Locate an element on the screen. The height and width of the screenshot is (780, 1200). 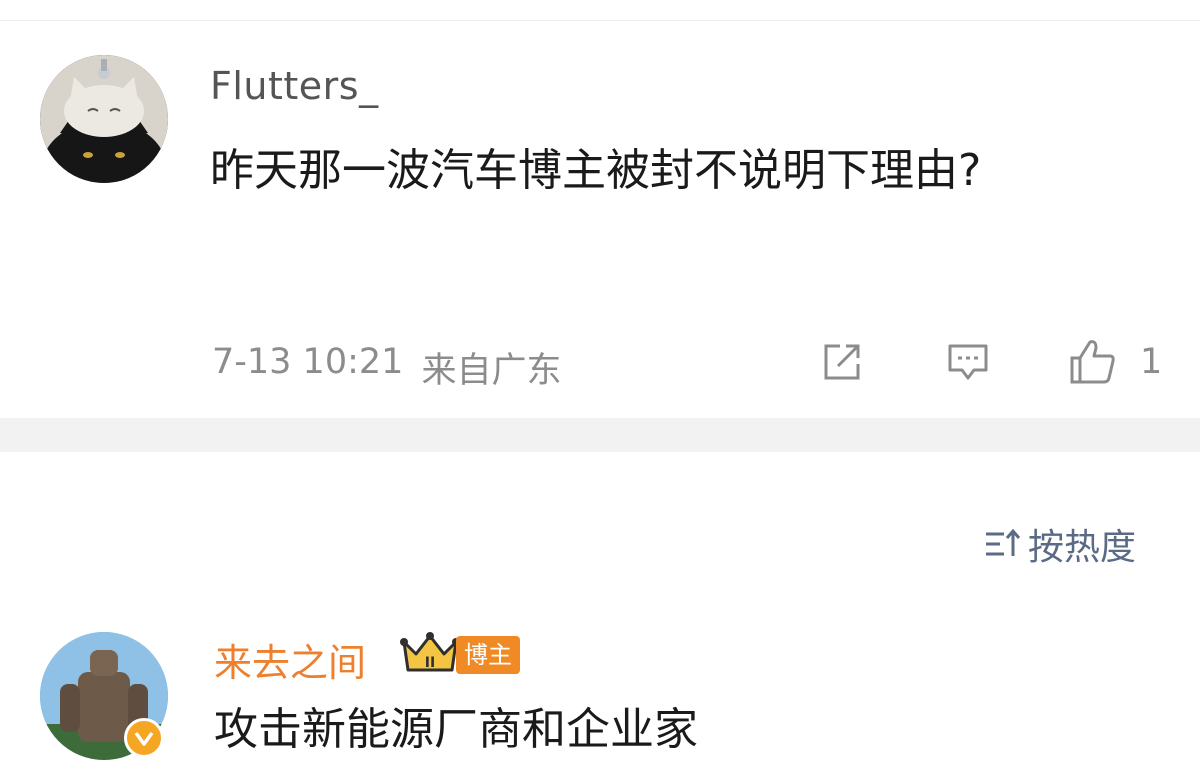
post-username: Flutters_ is located at coordinates (294, 86).